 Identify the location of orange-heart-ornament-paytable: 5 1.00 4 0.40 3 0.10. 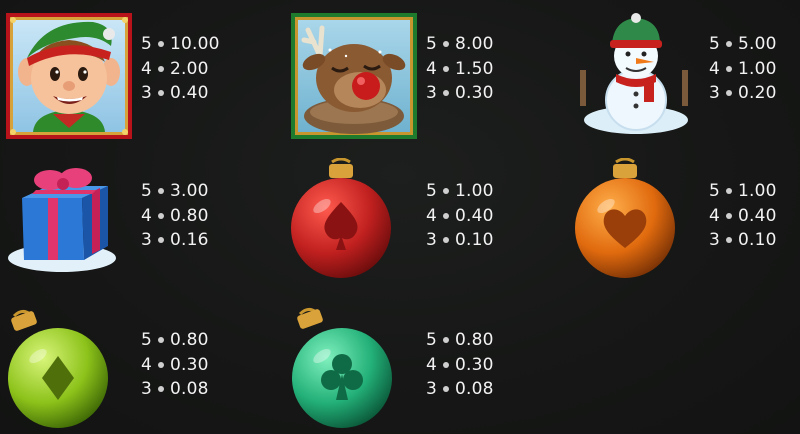
(754, 216).